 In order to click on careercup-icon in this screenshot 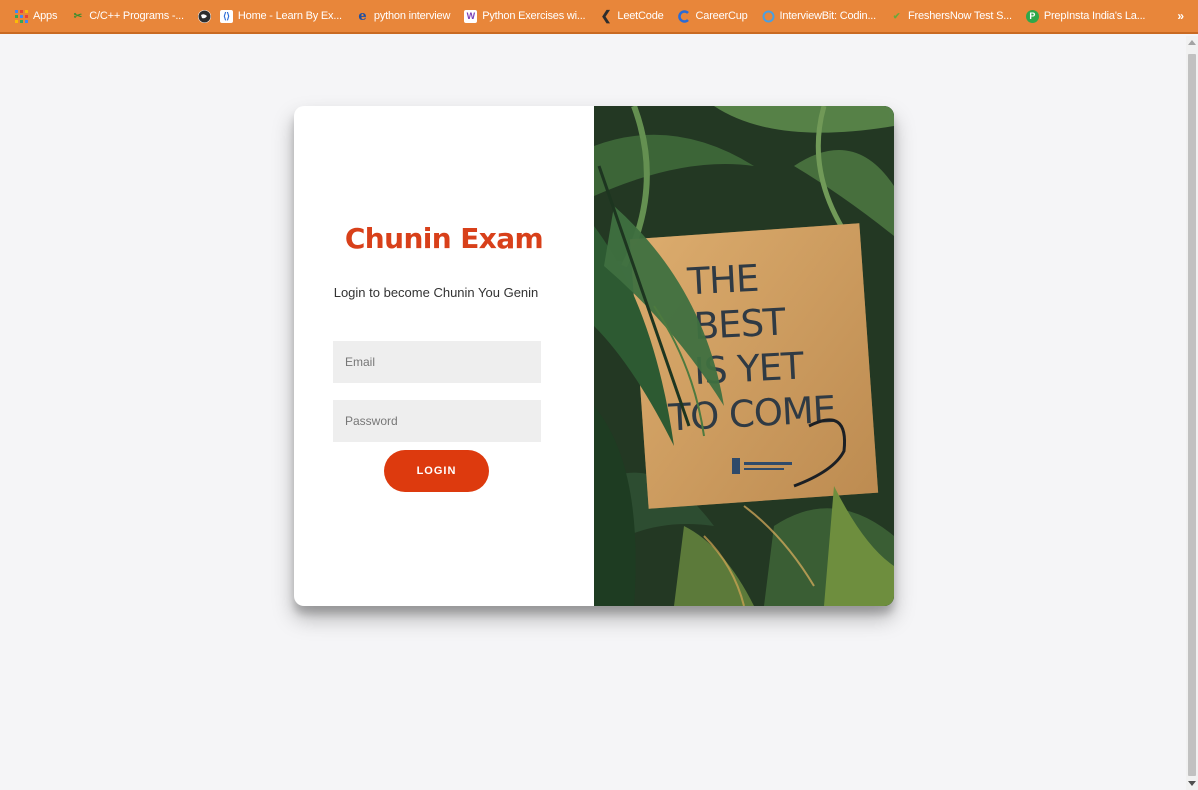, I will do `click(684, 16)`.